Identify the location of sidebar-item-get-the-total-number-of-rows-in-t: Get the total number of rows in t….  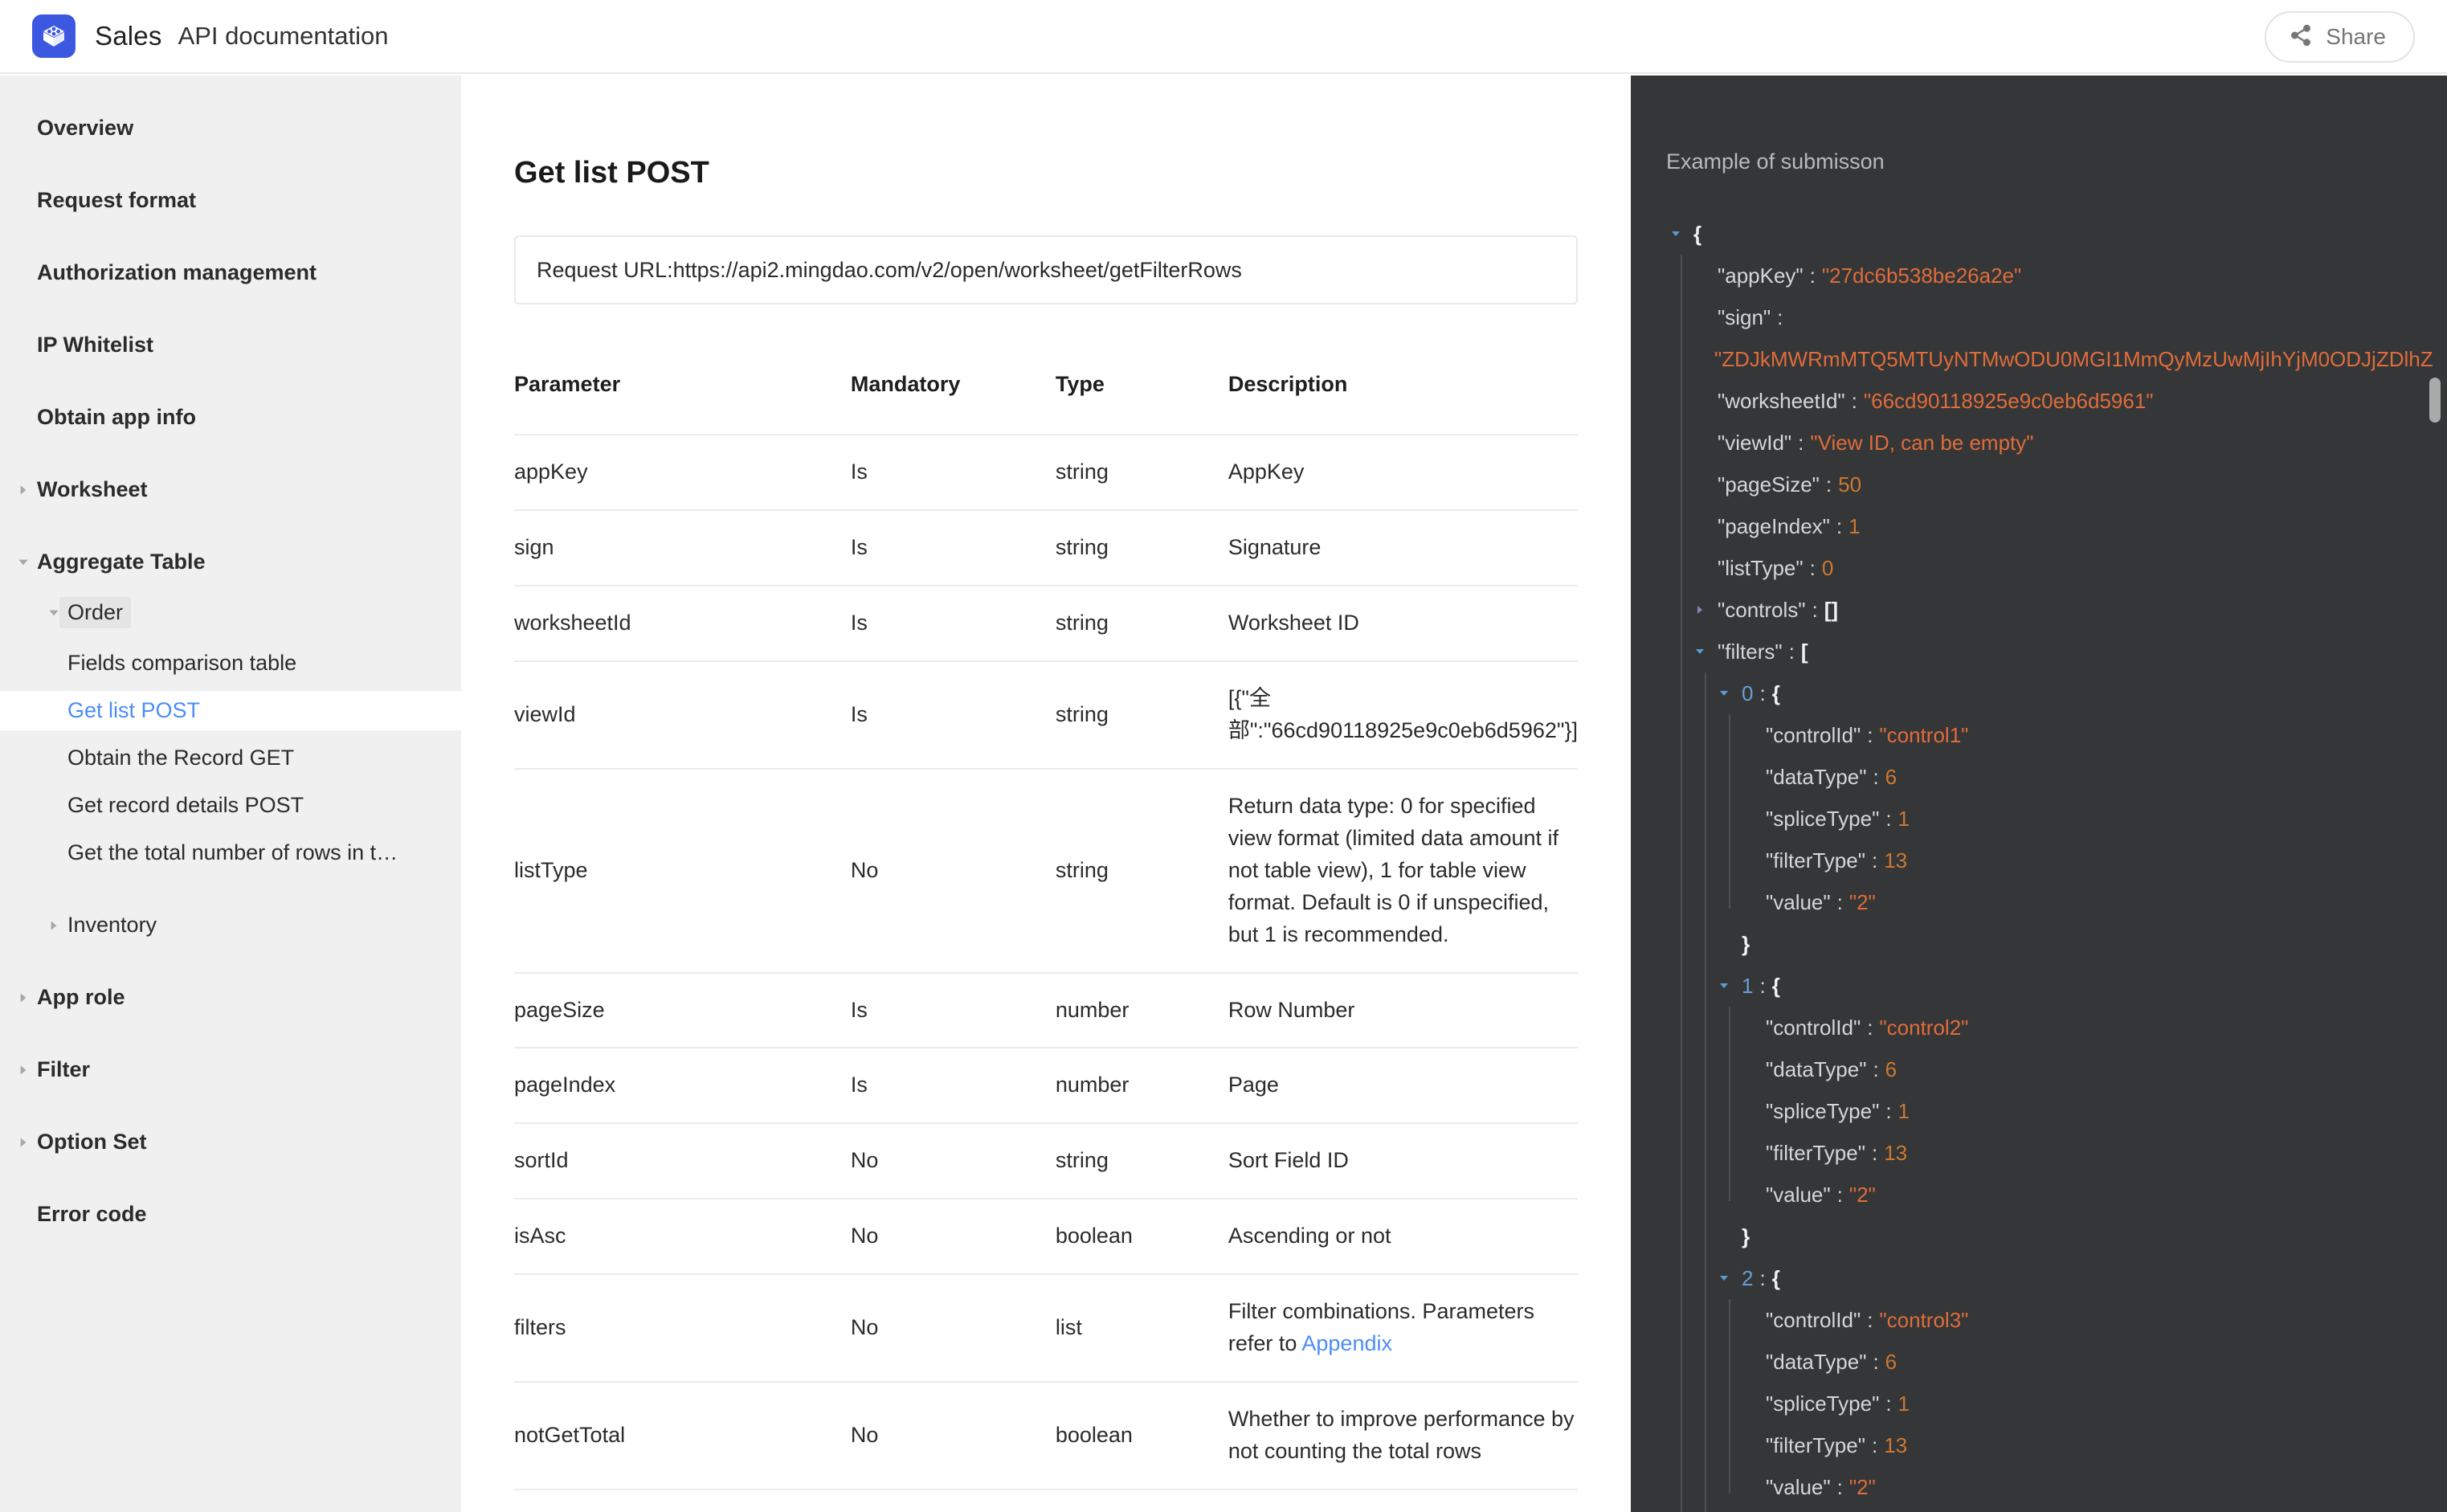
(230, 852).